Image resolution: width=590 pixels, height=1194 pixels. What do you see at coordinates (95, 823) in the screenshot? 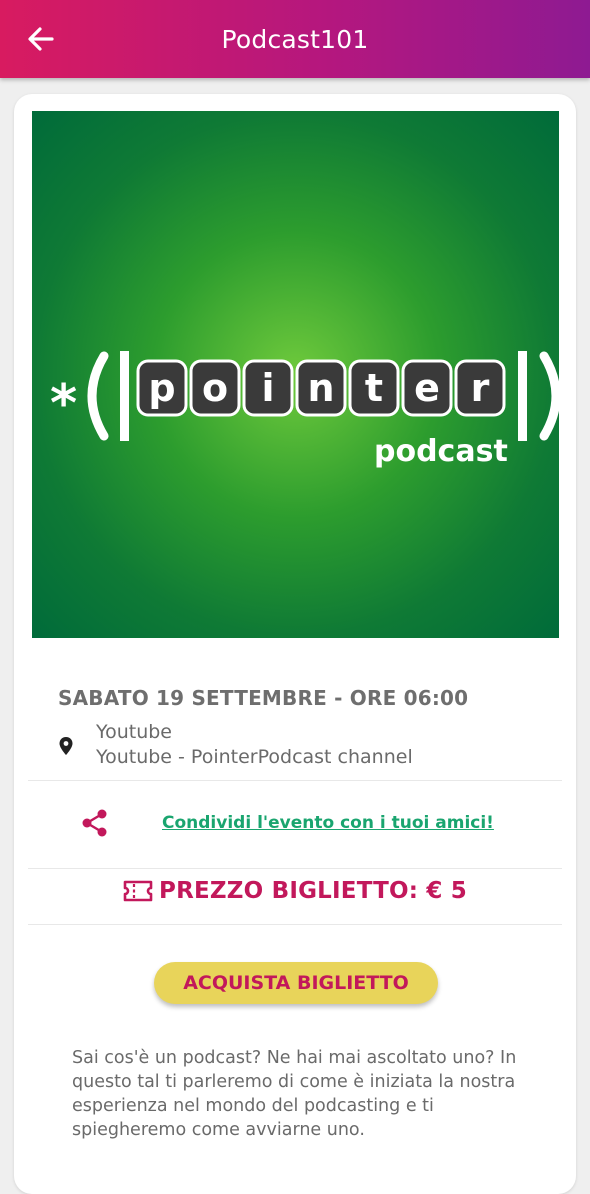
I see `share-icon` at bounding box center [95, 823].